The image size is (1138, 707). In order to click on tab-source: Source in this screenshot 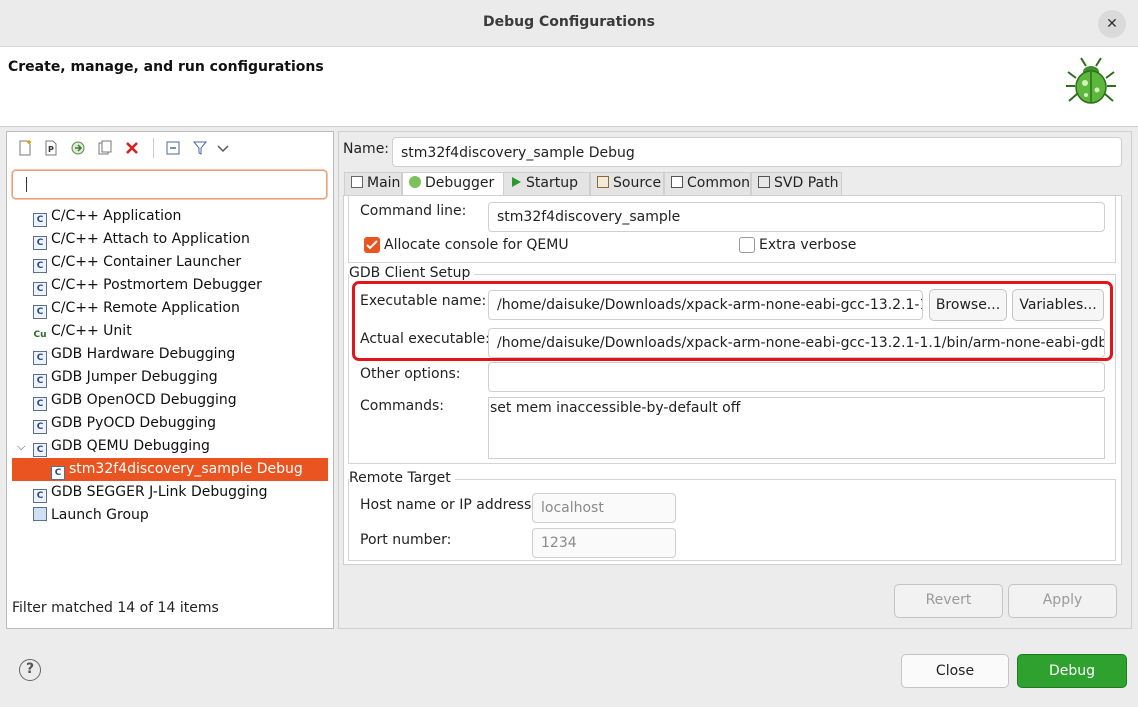, I will do `click(627, 183)`.